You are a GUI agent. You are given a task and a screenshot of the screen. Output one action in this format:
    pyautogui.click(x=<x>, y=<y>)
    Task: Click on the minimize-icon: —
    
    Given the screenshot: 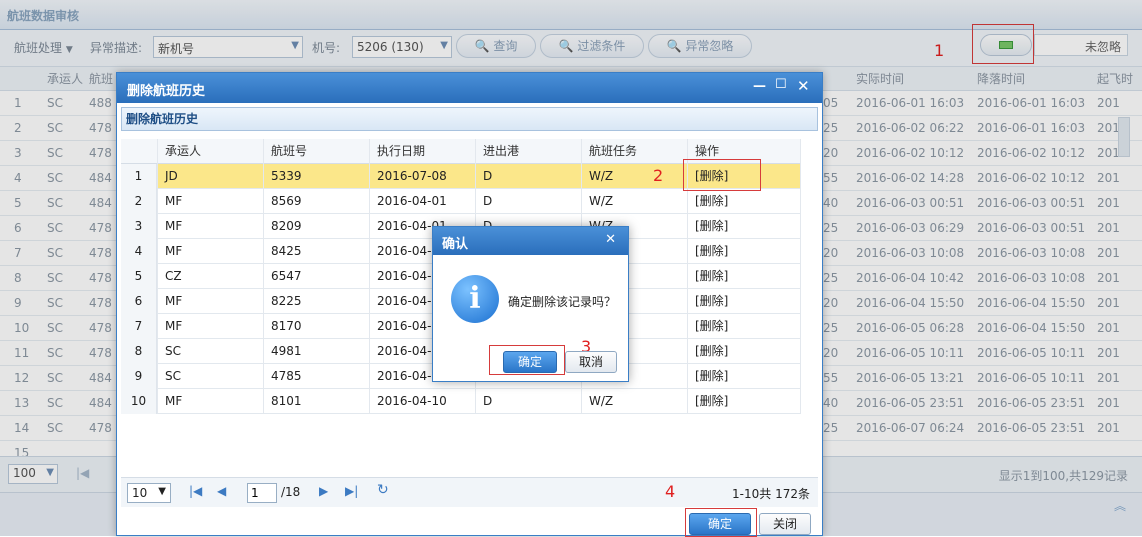 What is the action you would take?
    pyautogui.click(x=759, y=86)
    